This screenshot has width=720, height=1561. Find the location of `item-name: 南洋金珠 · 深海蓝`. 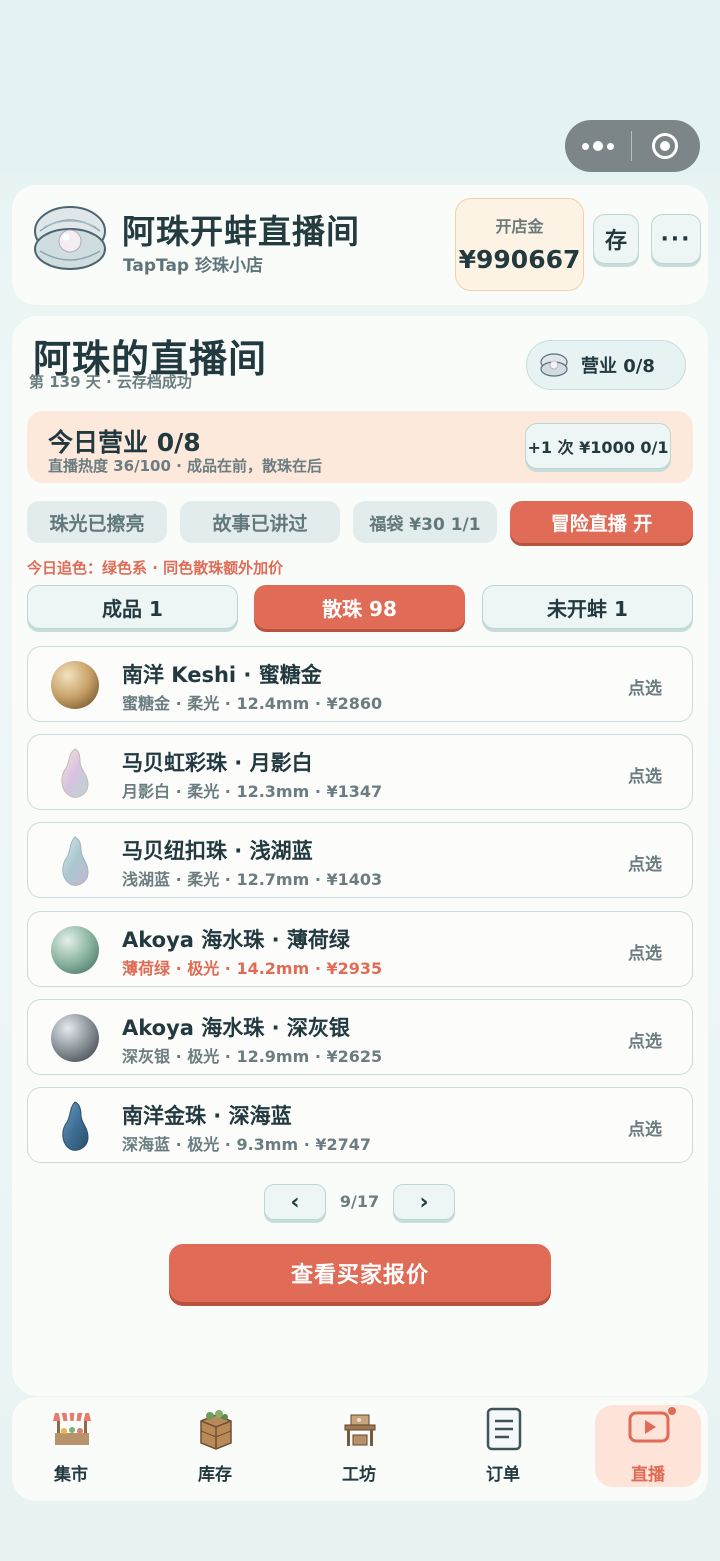

item-name: 南洋金珠 · 深海蓝 is located at coordinates (207, 1116).